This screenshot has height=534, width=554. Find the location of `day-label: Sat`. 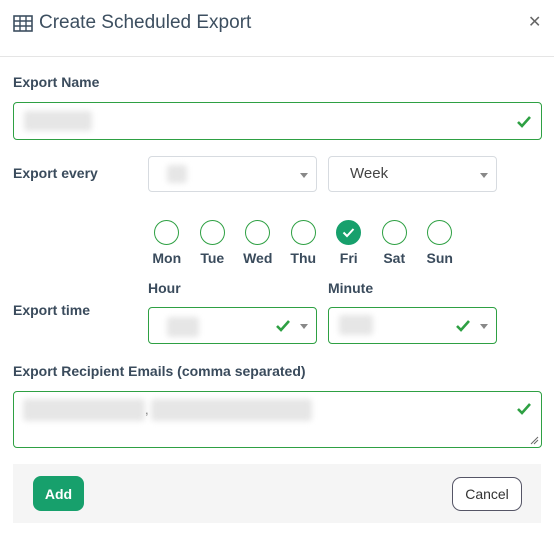

day-label: Sat is located at coordinates (394, 258).